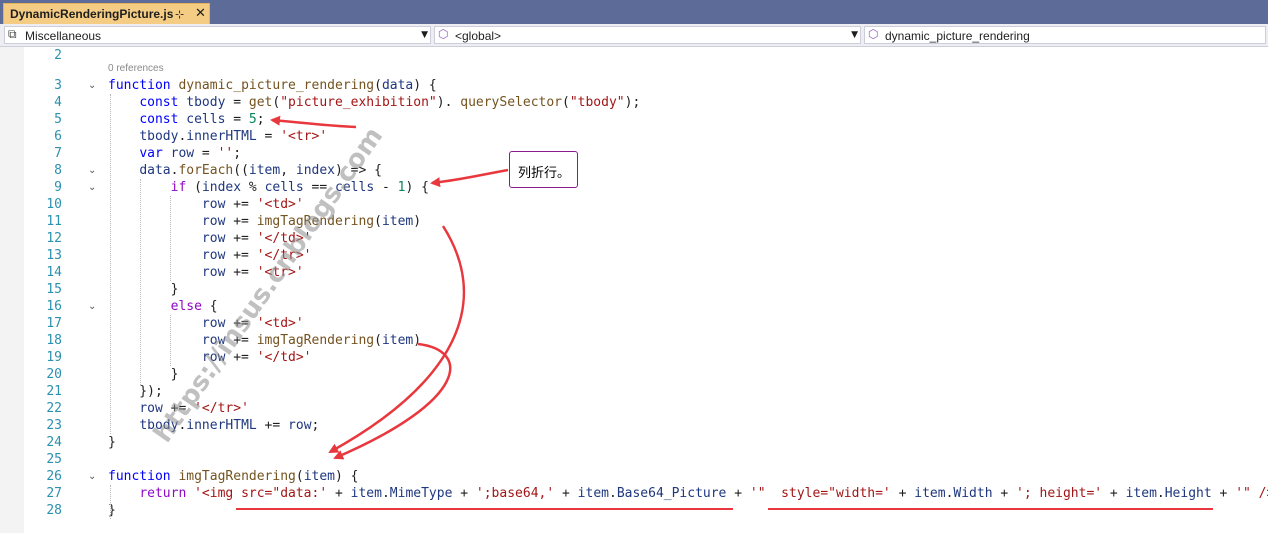 The height and width of the screenshot is (533, 1268). I want to click on line-number: 3, so click(58, 85).